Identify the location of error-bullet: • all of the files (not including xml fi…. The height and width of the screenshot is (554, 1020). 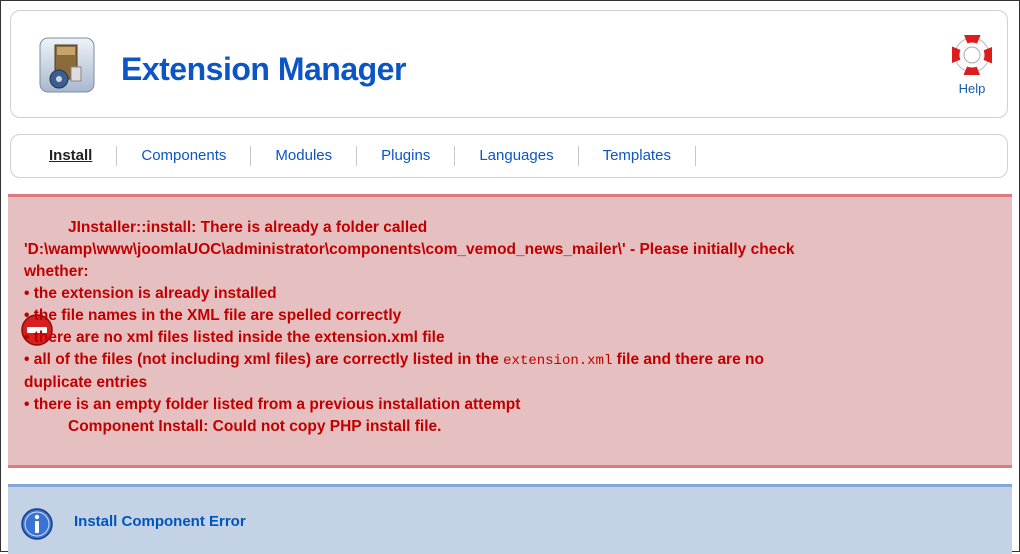
(511, 360).